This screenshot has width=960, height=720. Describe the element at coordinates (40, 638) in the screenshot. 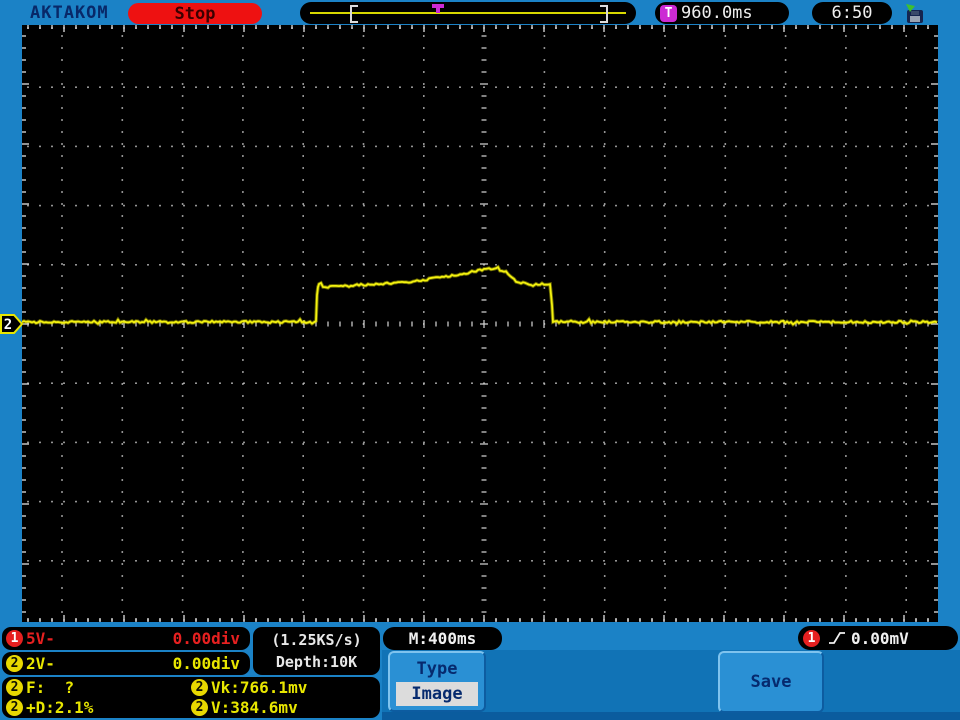

I see `channel1-scale: 5V-` at that location.